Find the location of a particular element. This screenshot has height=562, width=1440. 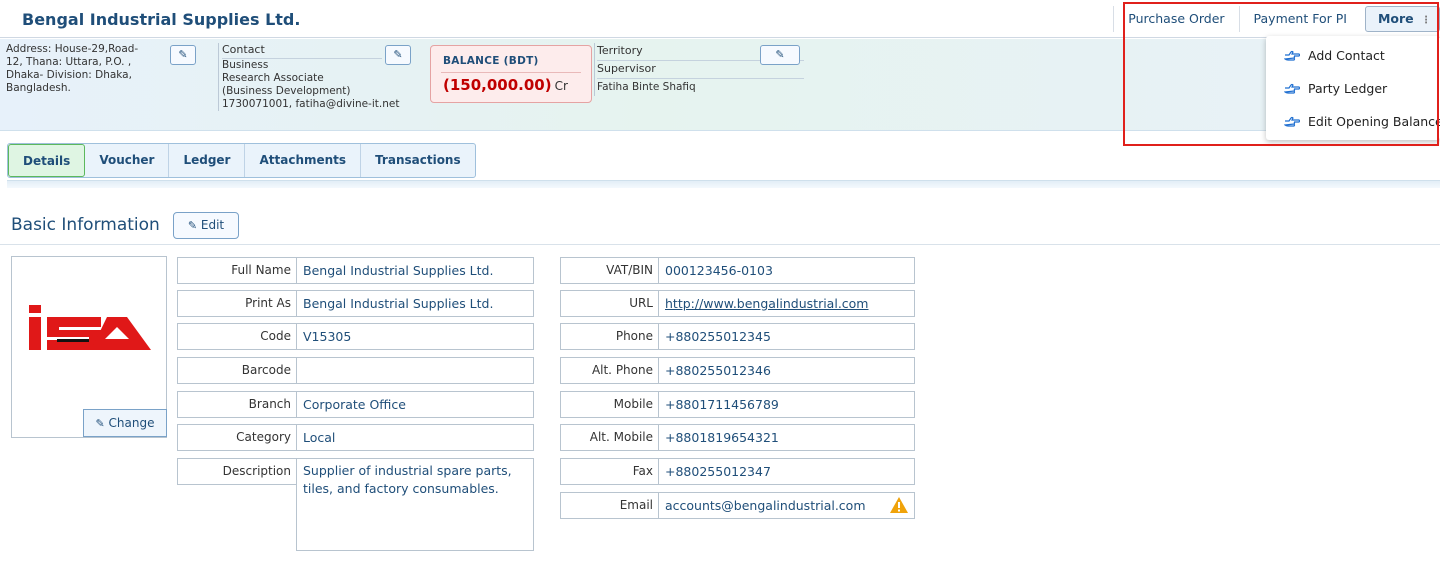

alt-phone-field: Alt. Phone +880255012346 is located at coordinates (737, 370).